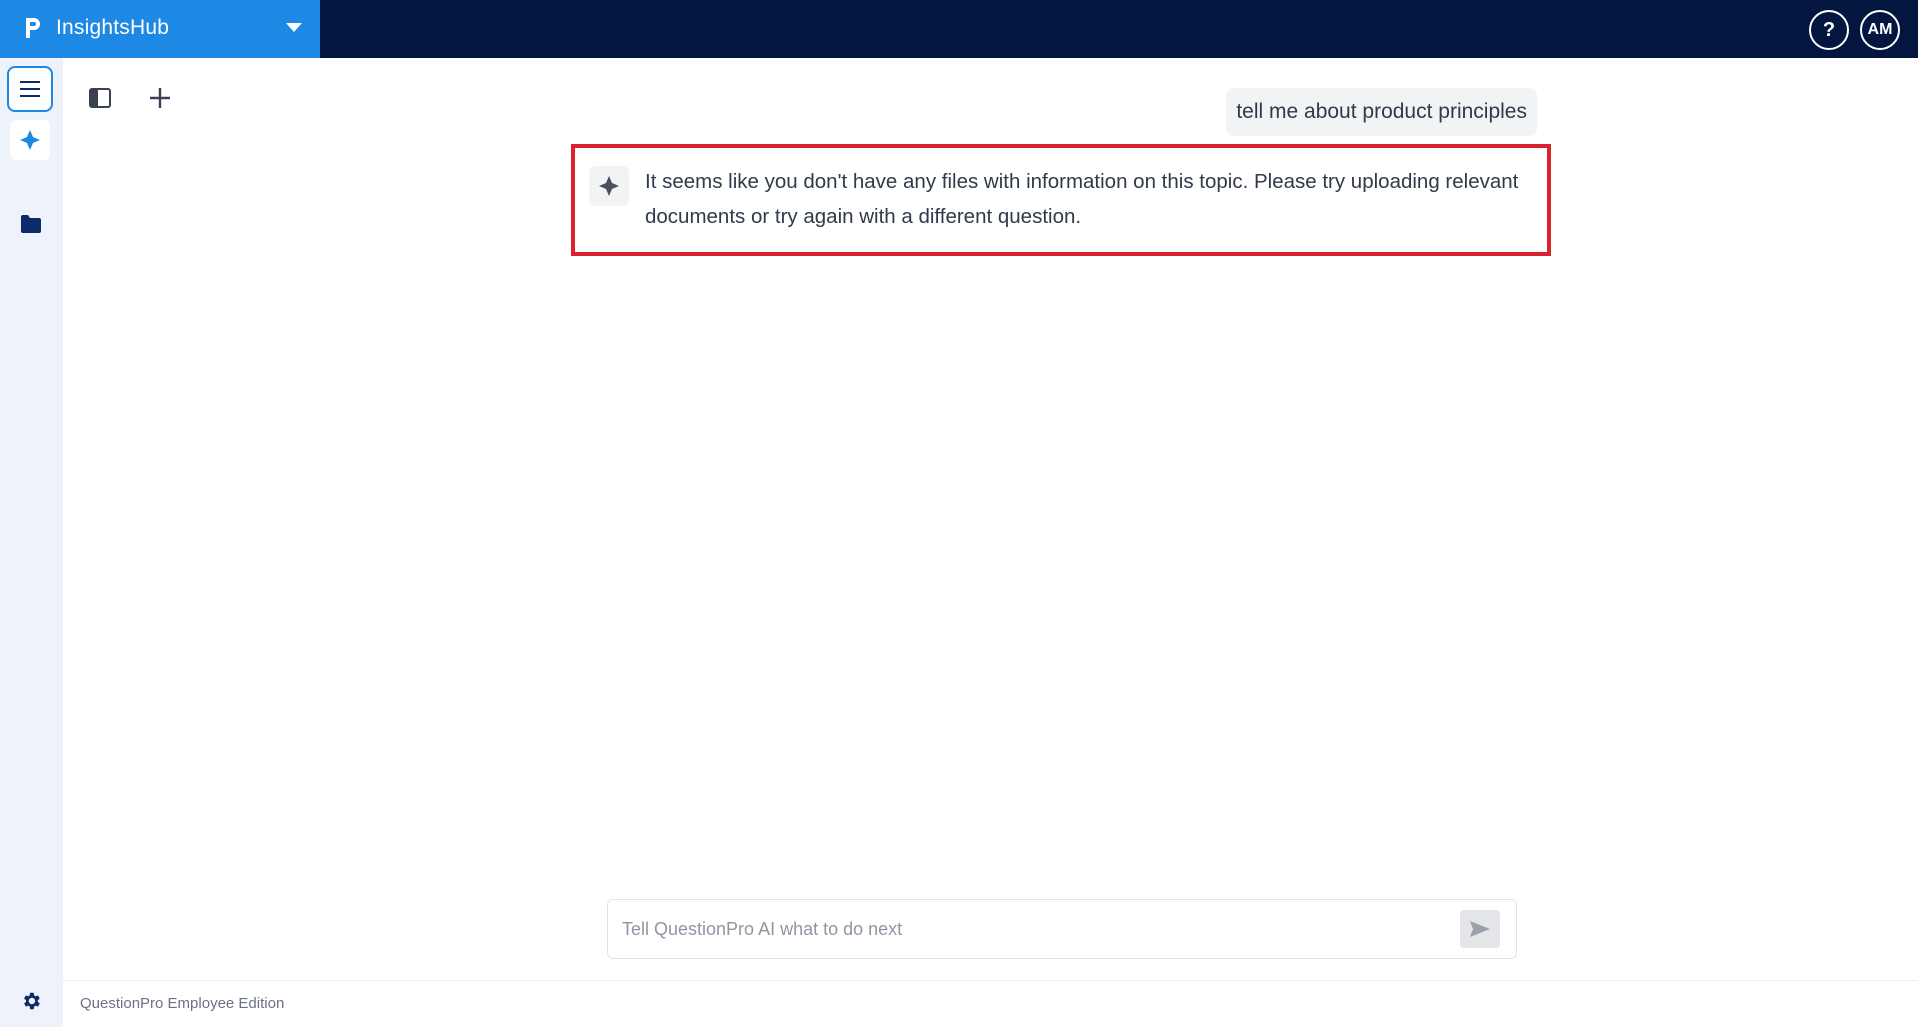 Image resolution: width=1918 pixels, height=1027 pixels. I want to click on left-sidebar, so click(31, 542).